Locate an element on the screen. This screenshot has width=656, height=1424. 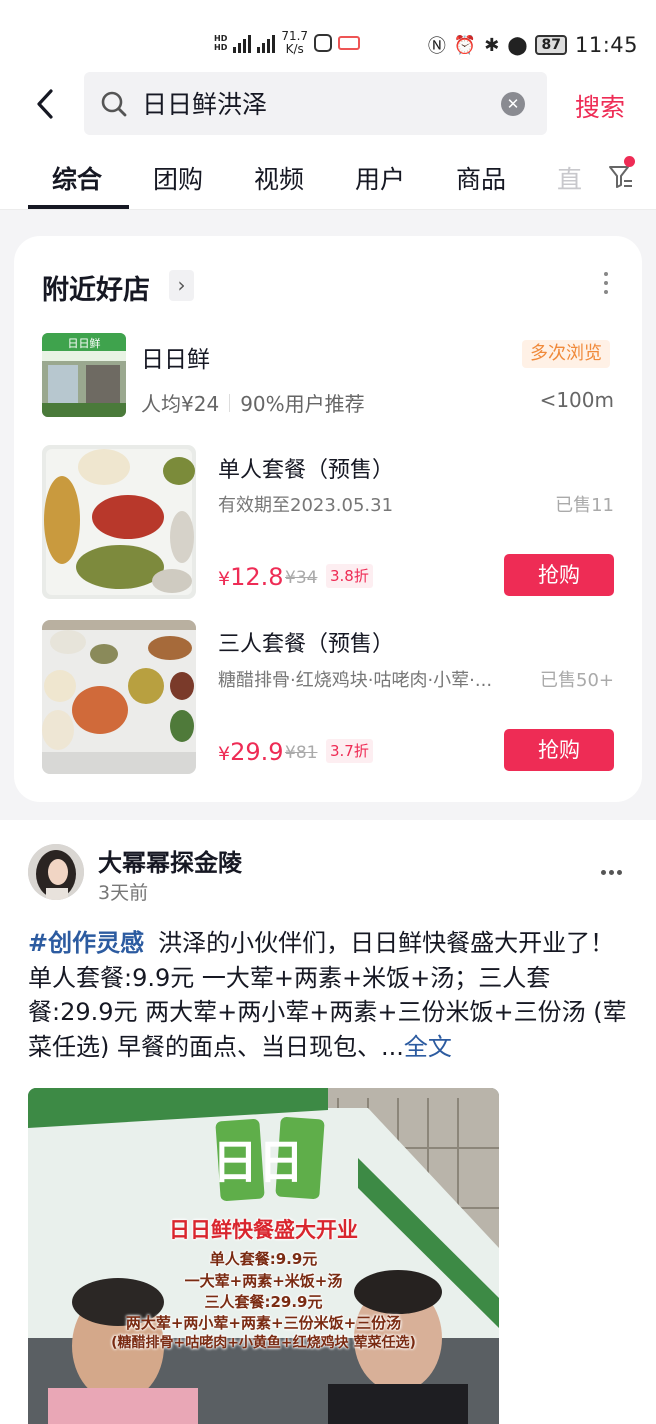
expand-link: 全文 is located at coordinates (428, 1047).